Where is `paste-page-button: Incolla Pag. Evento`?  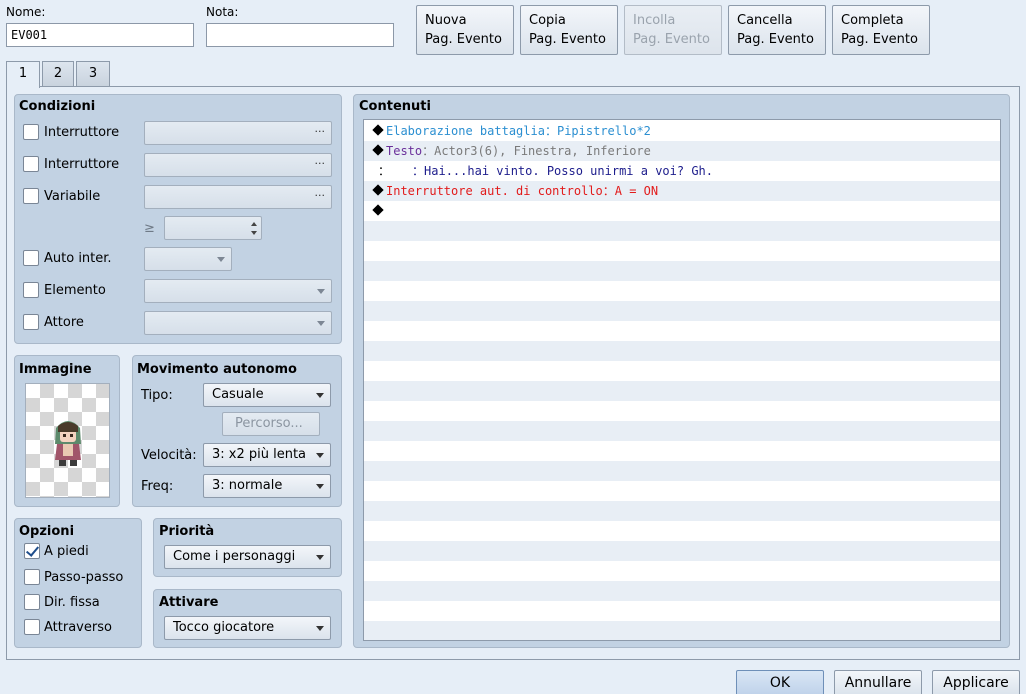
paste-page-button: Incolla Pag. Evento is located at coordinates (673, 30).